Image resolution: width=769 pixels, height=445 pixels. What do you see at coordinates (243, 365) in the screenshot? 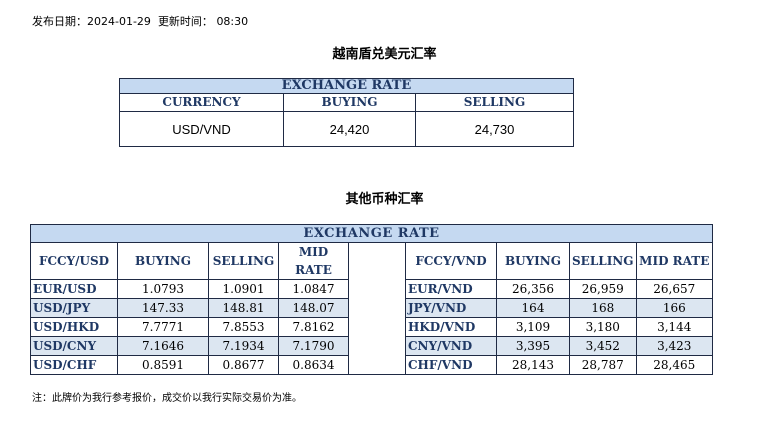
I see `selling-cell: 0.8677` at bounding box center [243, 365].